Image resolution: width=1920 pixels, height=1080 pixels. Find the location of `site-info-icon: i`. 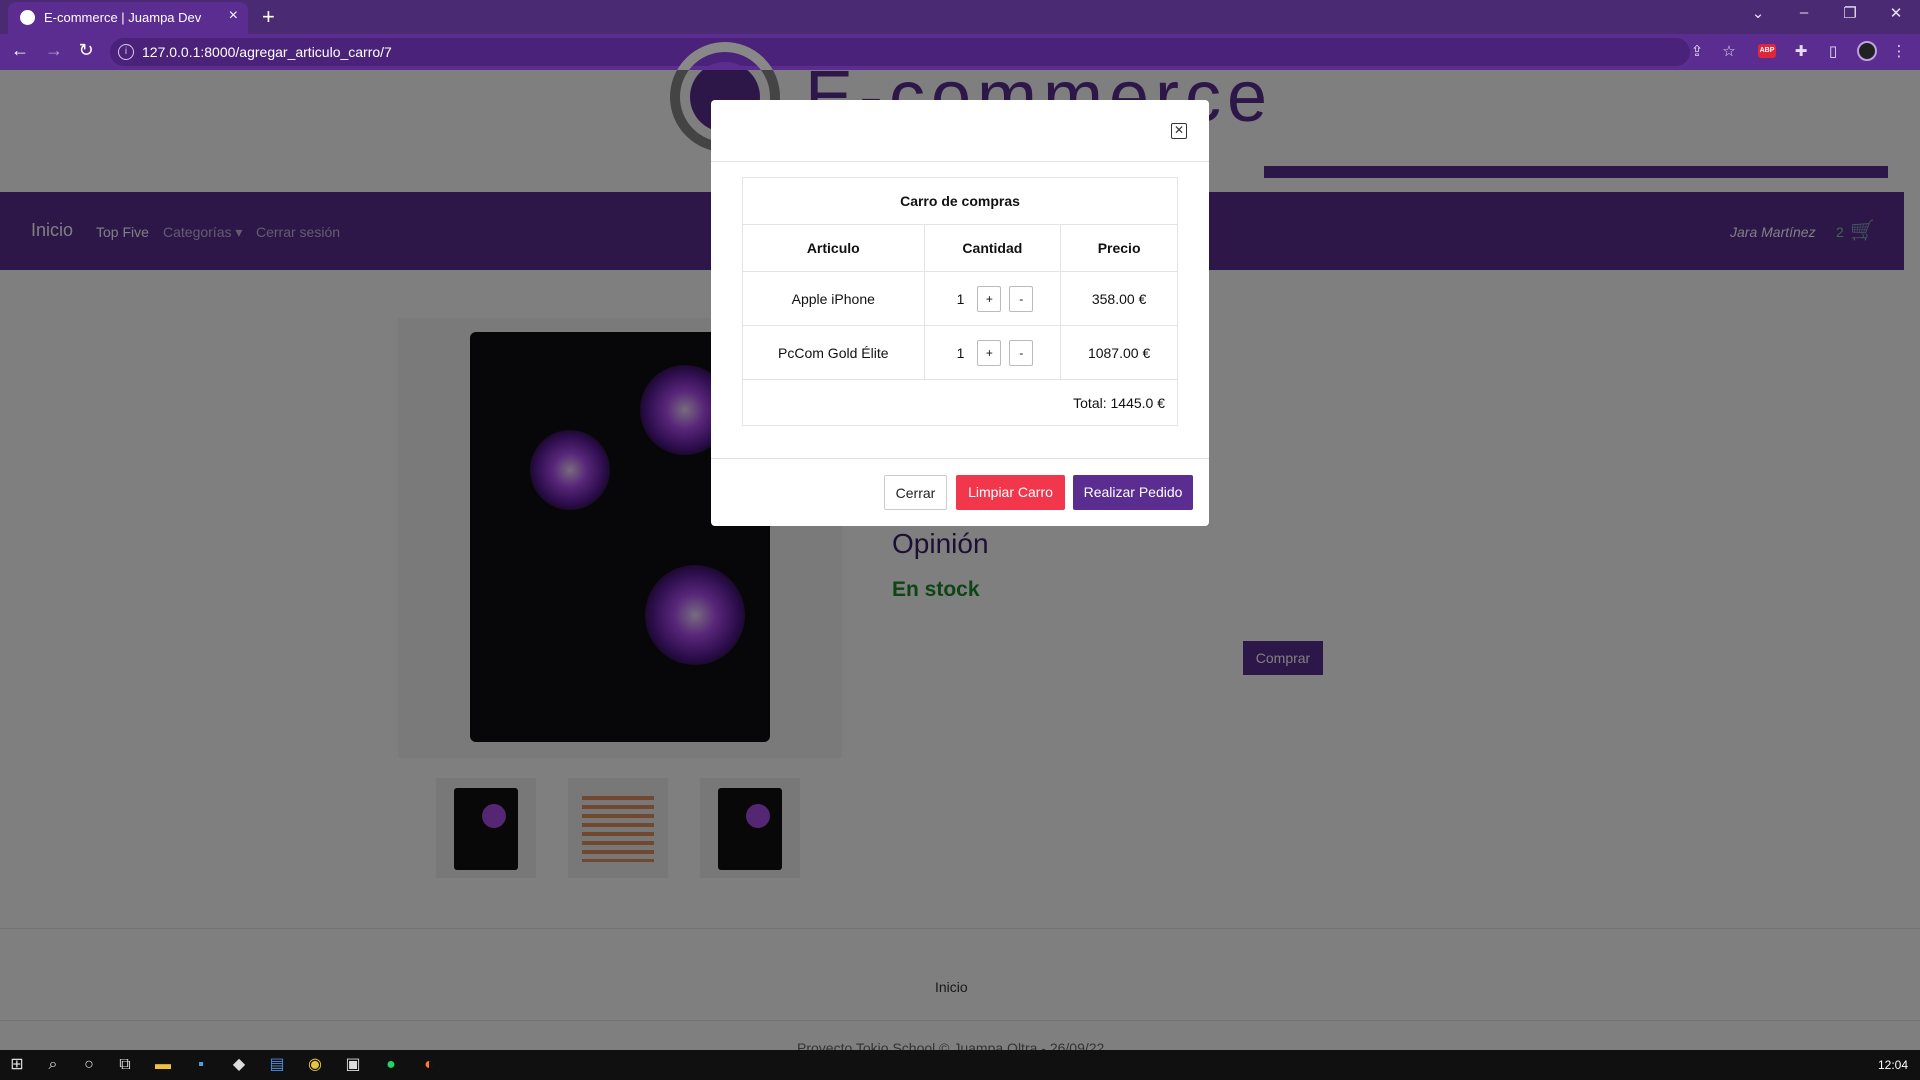

site-info-icon: i is located at coordinates (126, 52).